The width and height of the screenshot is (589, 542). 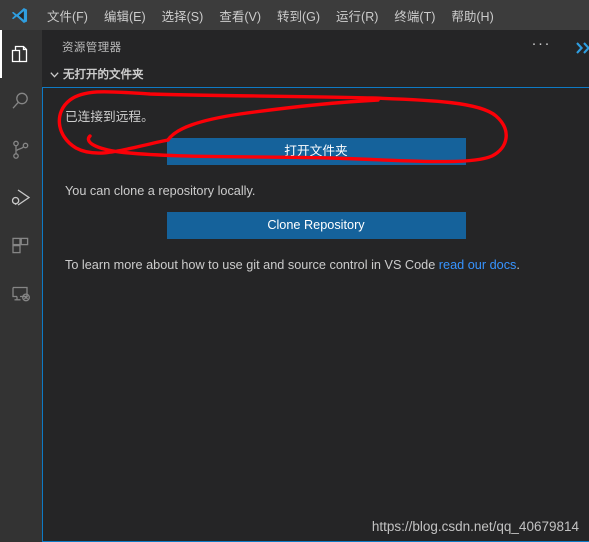 What do you see at coordinates (103, 75) in the screenshot?
I see `section-header-label: 无打开的文件夹` at bounding box center [103, 75].